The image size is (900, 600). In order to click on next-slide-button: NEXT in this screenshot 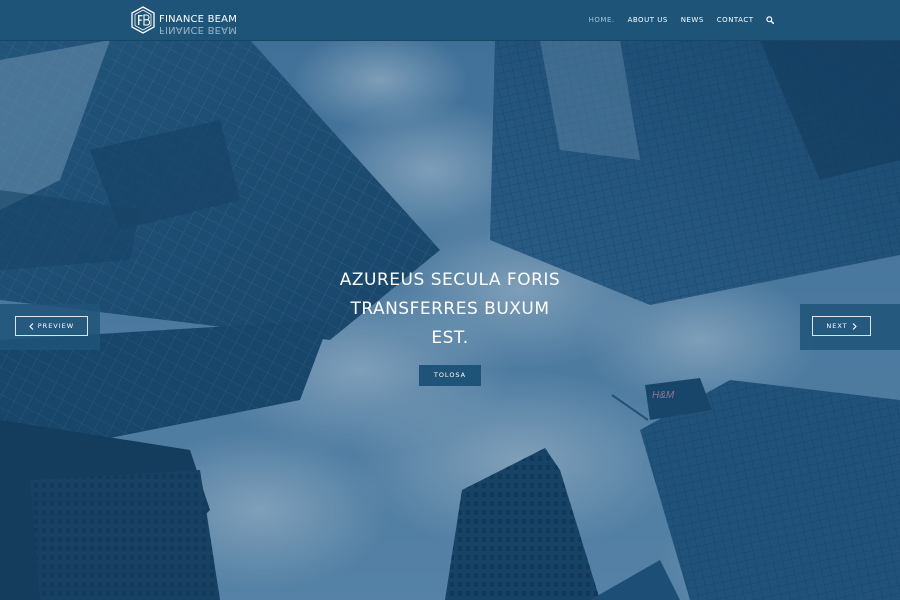, I will do `click(841, 326)`.